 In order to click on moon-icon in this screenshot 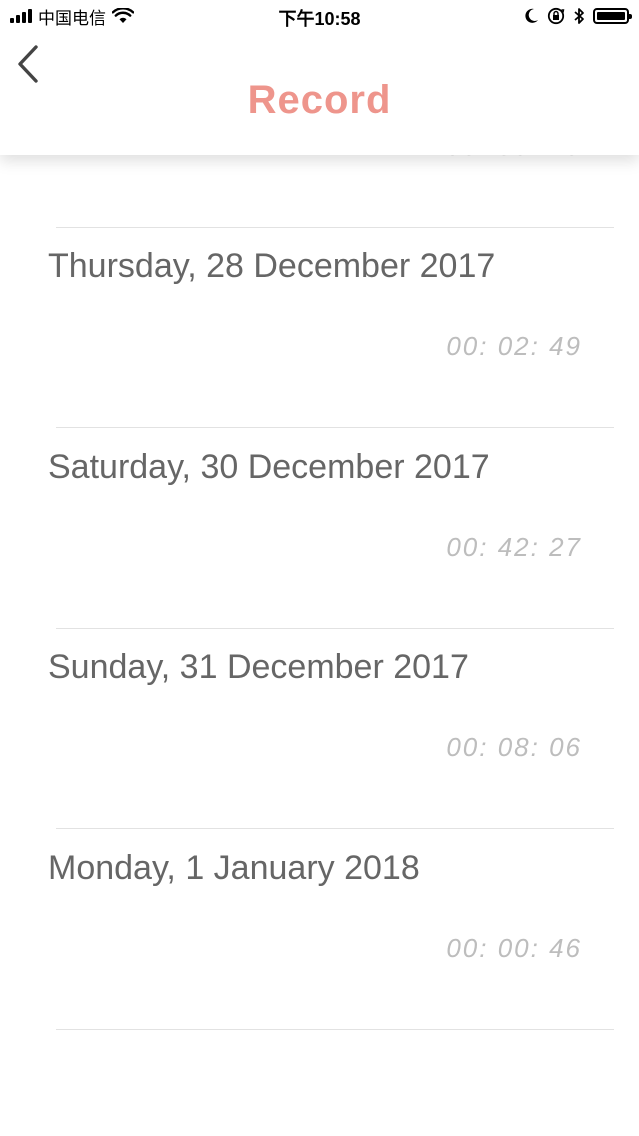, I will do `click(531, 15)`.